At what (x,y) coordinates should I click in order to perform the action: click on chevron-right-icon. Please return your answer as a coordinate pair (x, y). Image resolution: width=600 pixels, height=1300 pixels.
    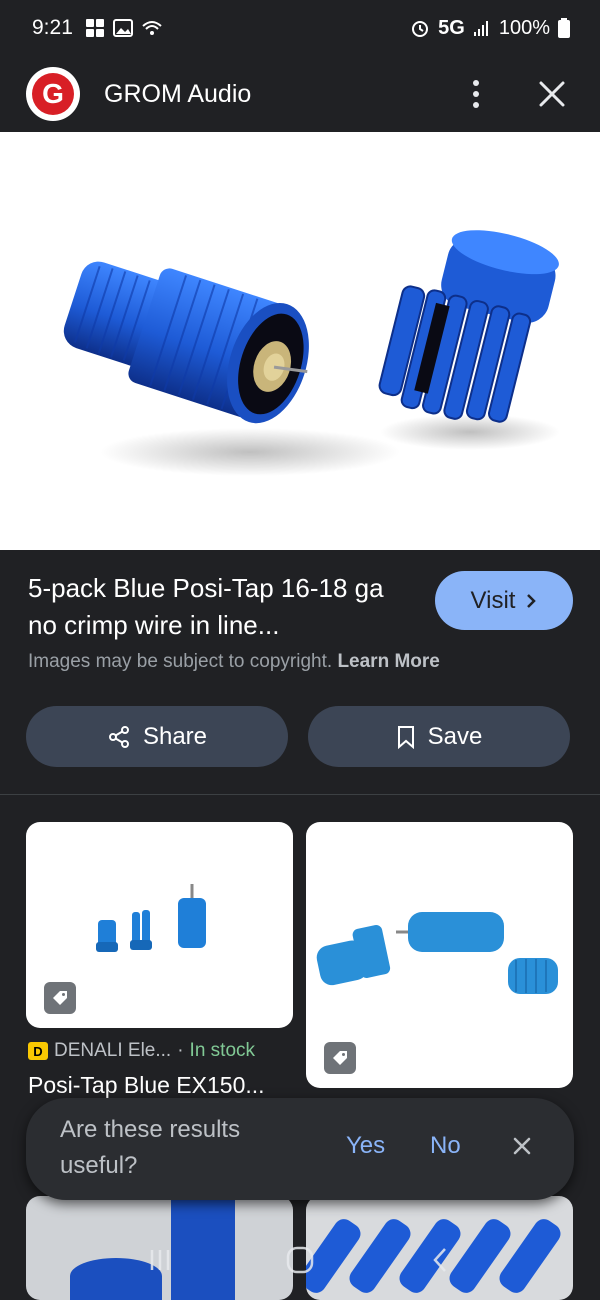
    Looking at the image, I should click on (532, 600).